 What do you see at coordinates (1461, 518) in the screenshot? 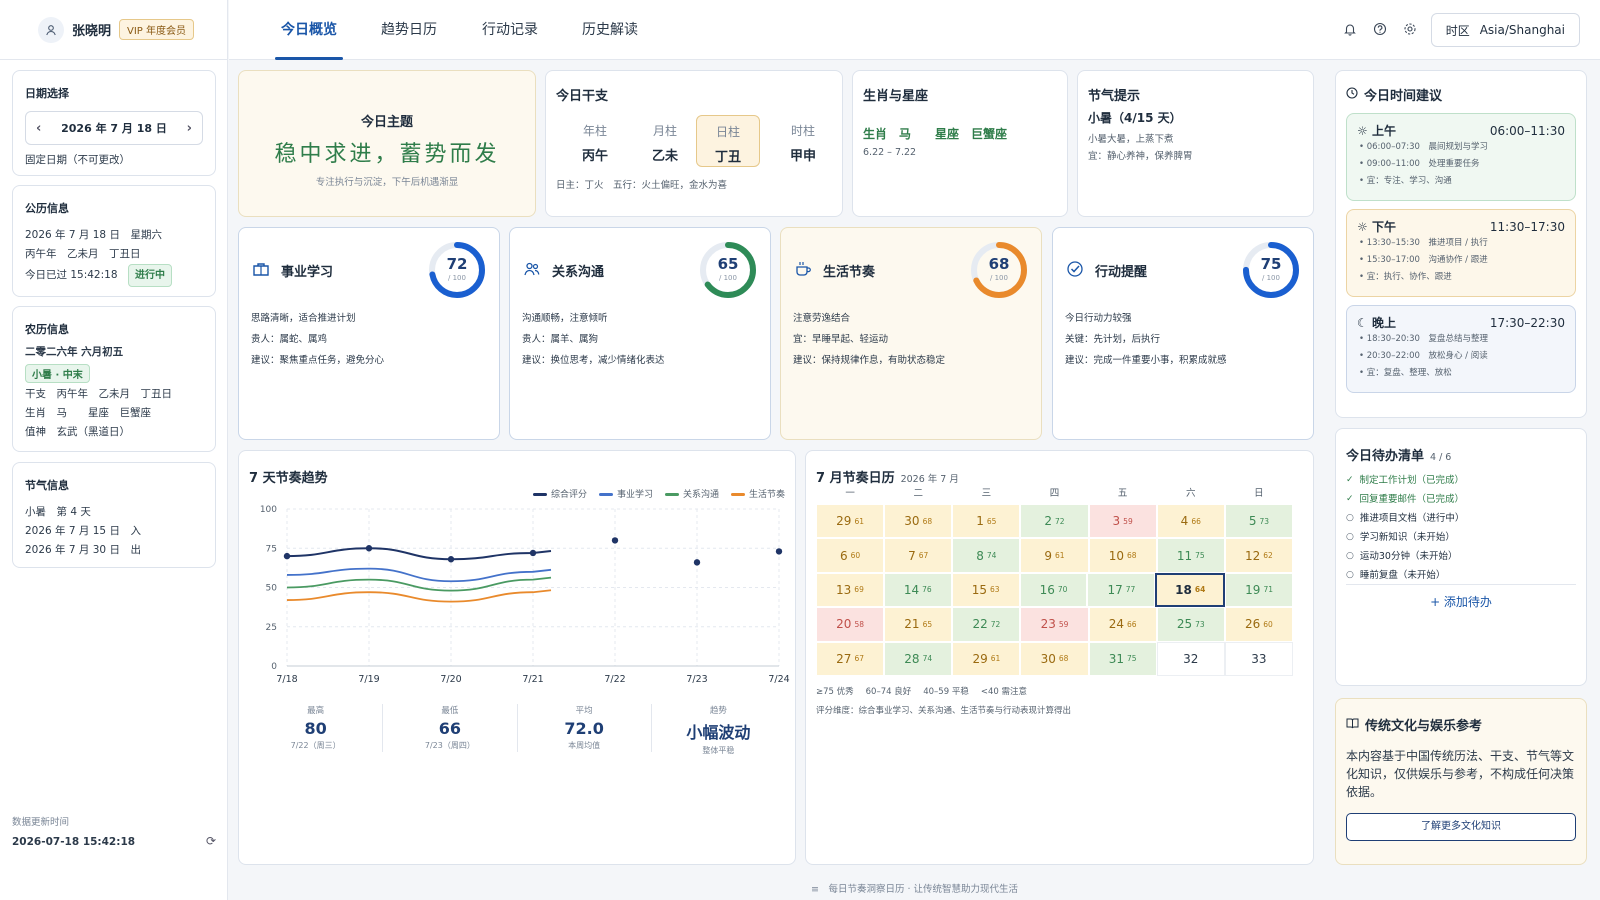
I see `todo-item: ○ 推进项目文档（进行中）` at bounding box center [1461, 518].